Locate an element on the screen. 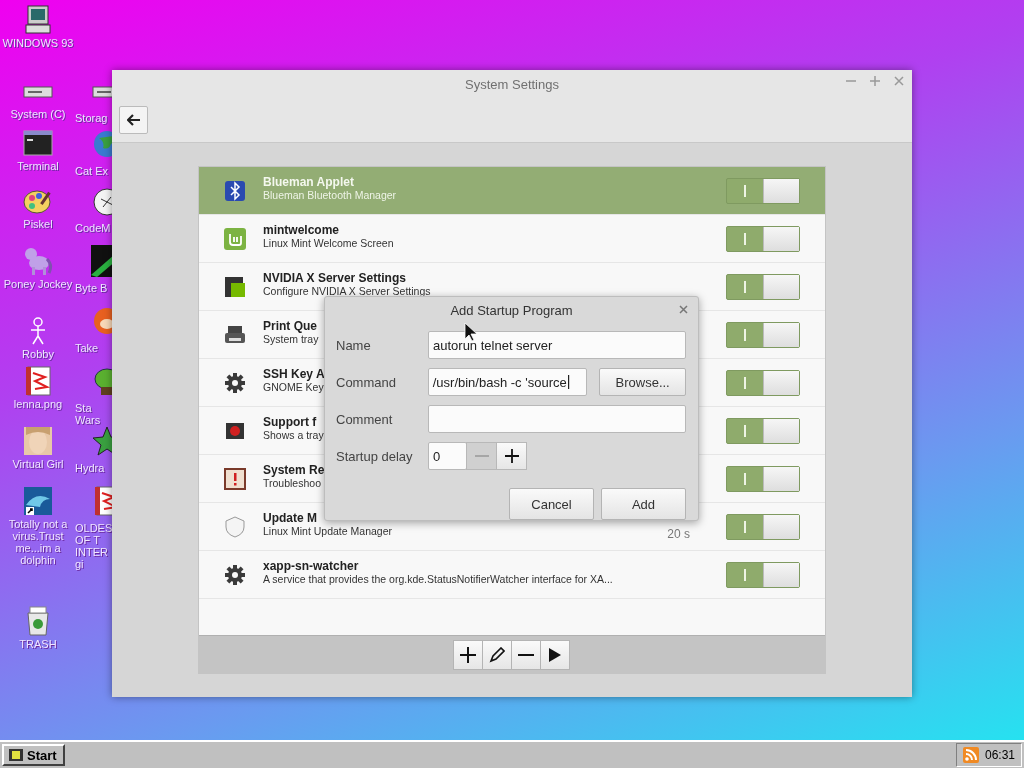  program-description: Blueman Bluetooth Manager is located at coordinates (330, 195).